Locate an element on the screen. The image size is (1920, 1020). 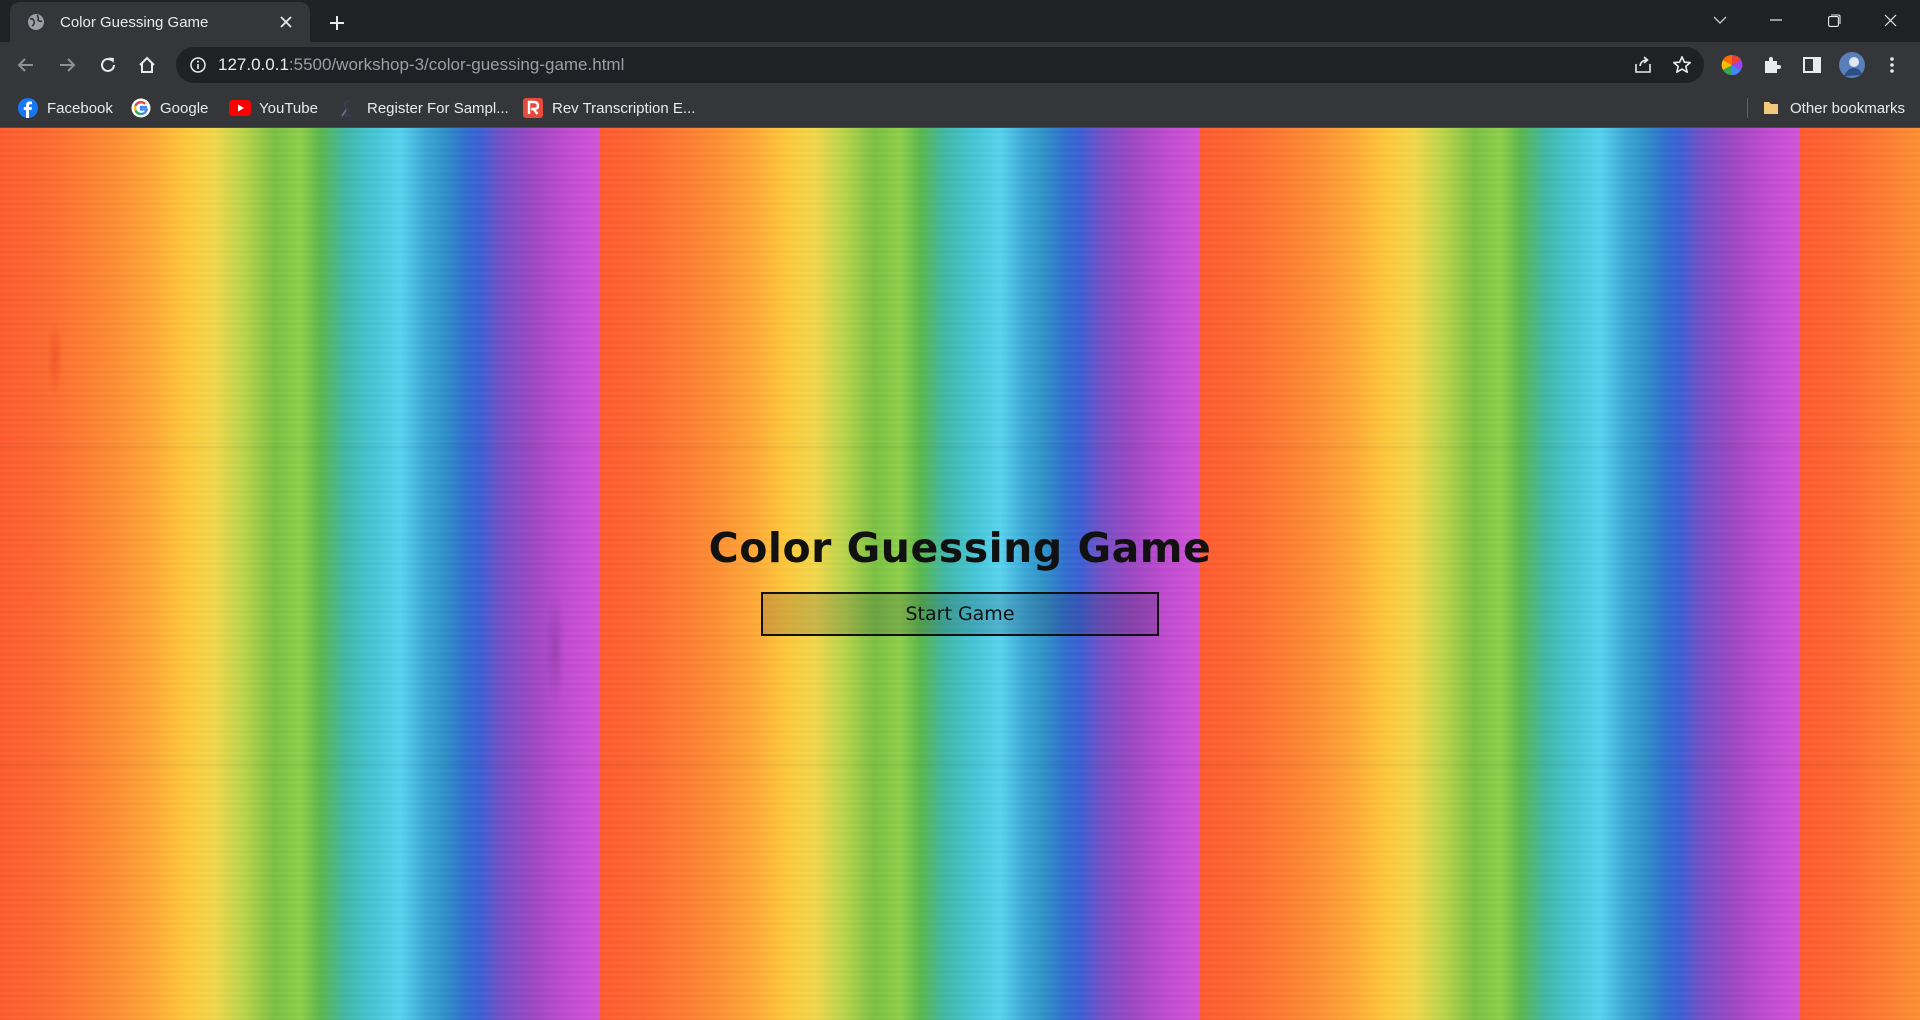
browser-menu-icon is located at coordinates (1892, 65).